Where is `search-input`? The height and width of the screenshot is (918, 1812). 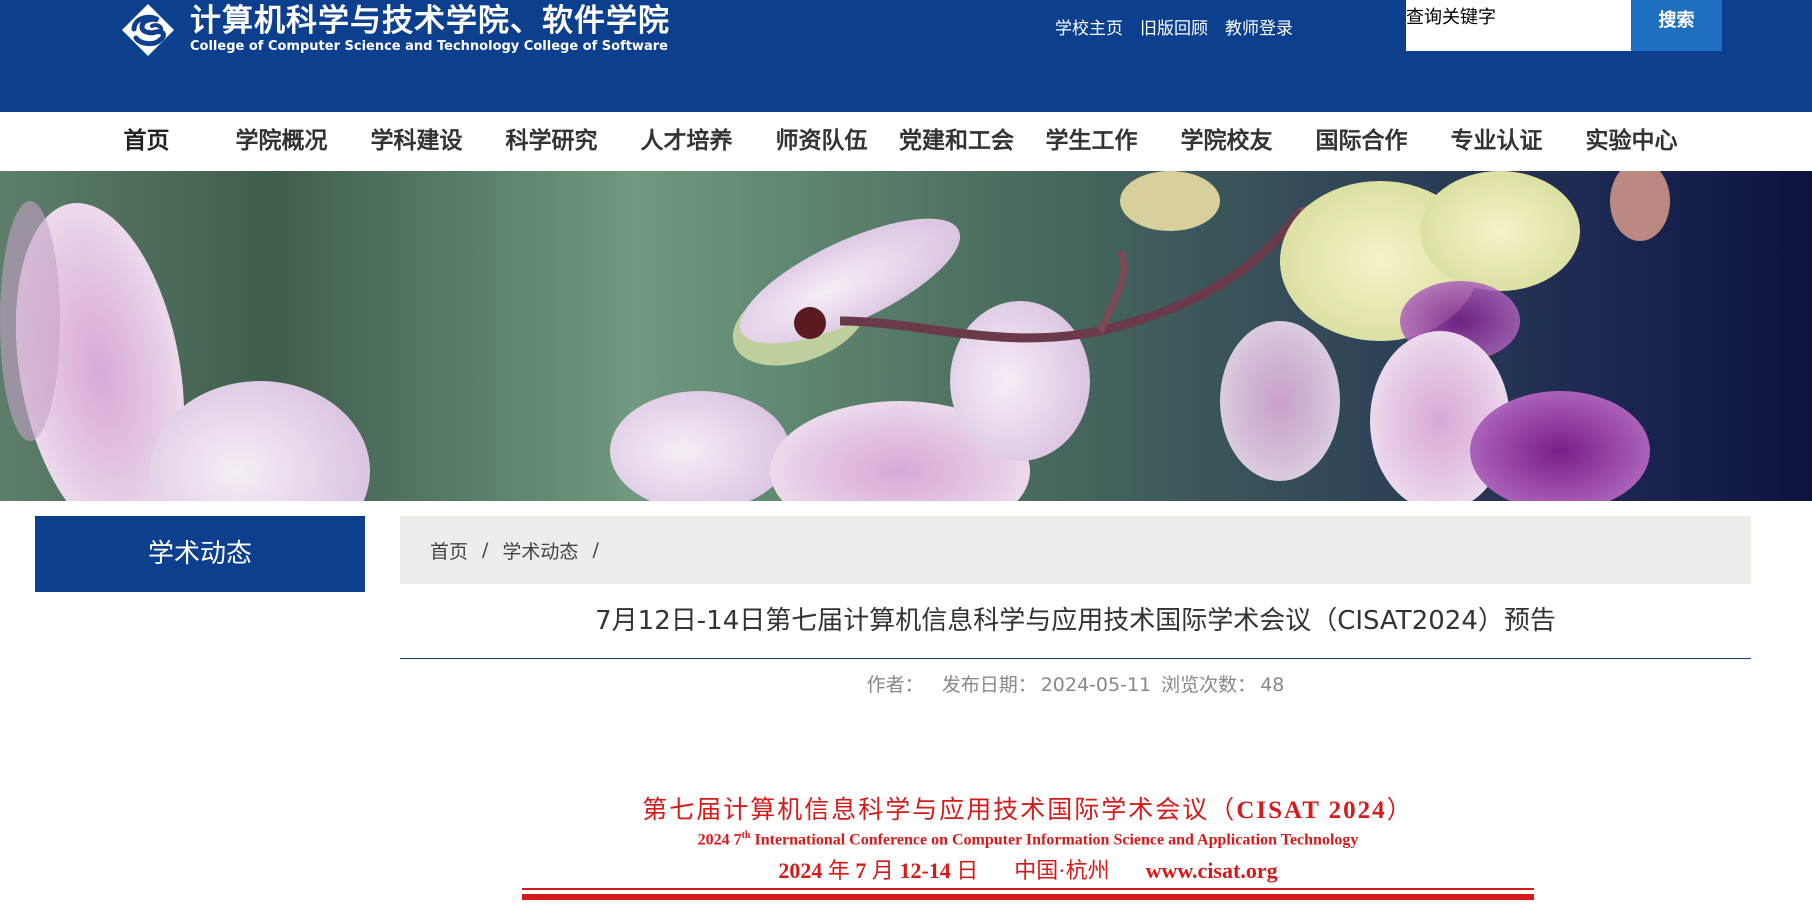 search-input is located at coordinates (1518, 25).